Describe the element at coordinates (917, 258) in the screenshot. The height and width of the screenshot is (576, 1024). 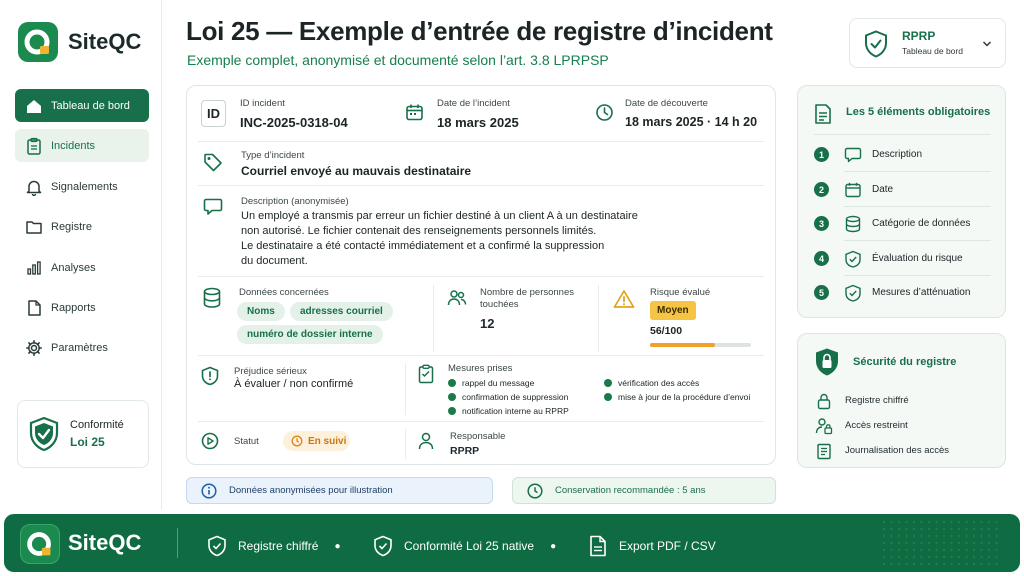
I see `mandatory-item-label: Évaluation du risque` at that location.